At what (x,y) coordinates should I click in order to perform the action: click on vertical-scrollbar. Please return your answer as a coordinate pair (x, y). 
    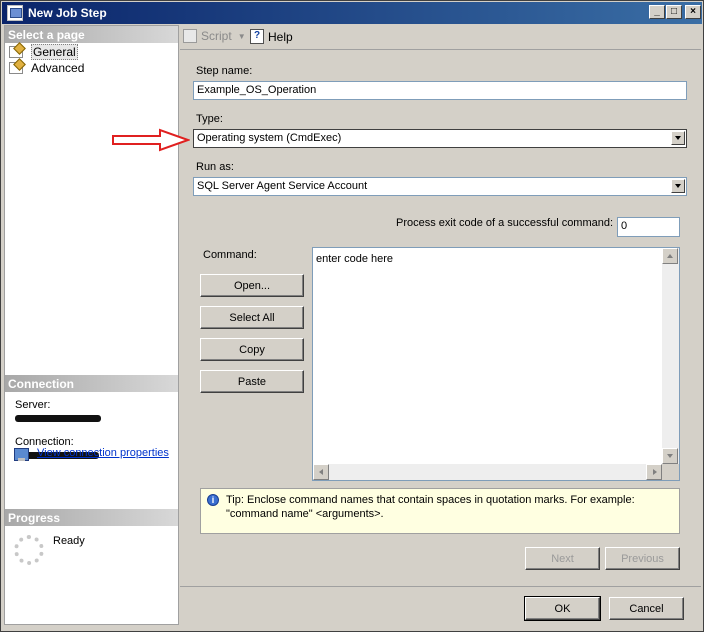
    Looking at the image, I should click on (670, 356).